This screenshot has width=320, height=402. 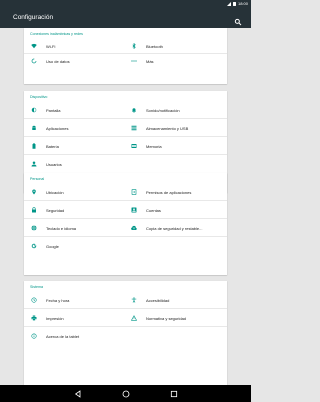 What do you see at coordinates (34, 164) in the screenshot?
I see `person-icon` at bounding box center [34, 164].